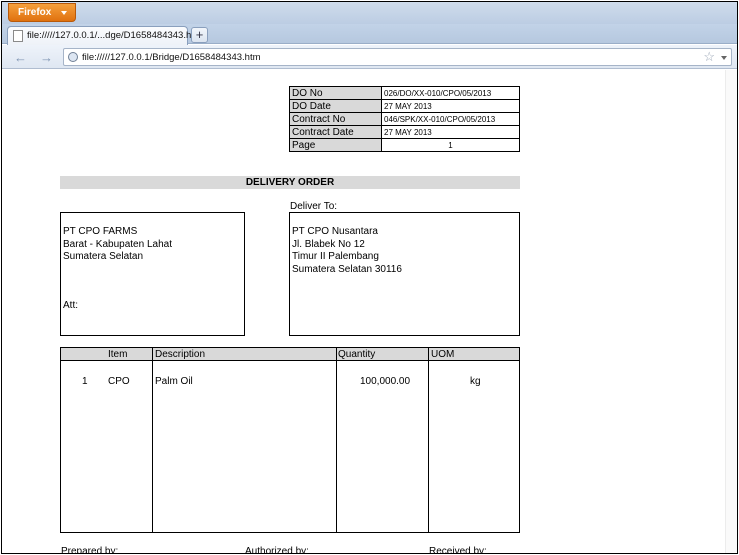 The height and width of the screenshot is (555, 739). I want to click on meta-row: Contract No 046/SPK/XX-010/CPO/05/2013, so click(404, 119).